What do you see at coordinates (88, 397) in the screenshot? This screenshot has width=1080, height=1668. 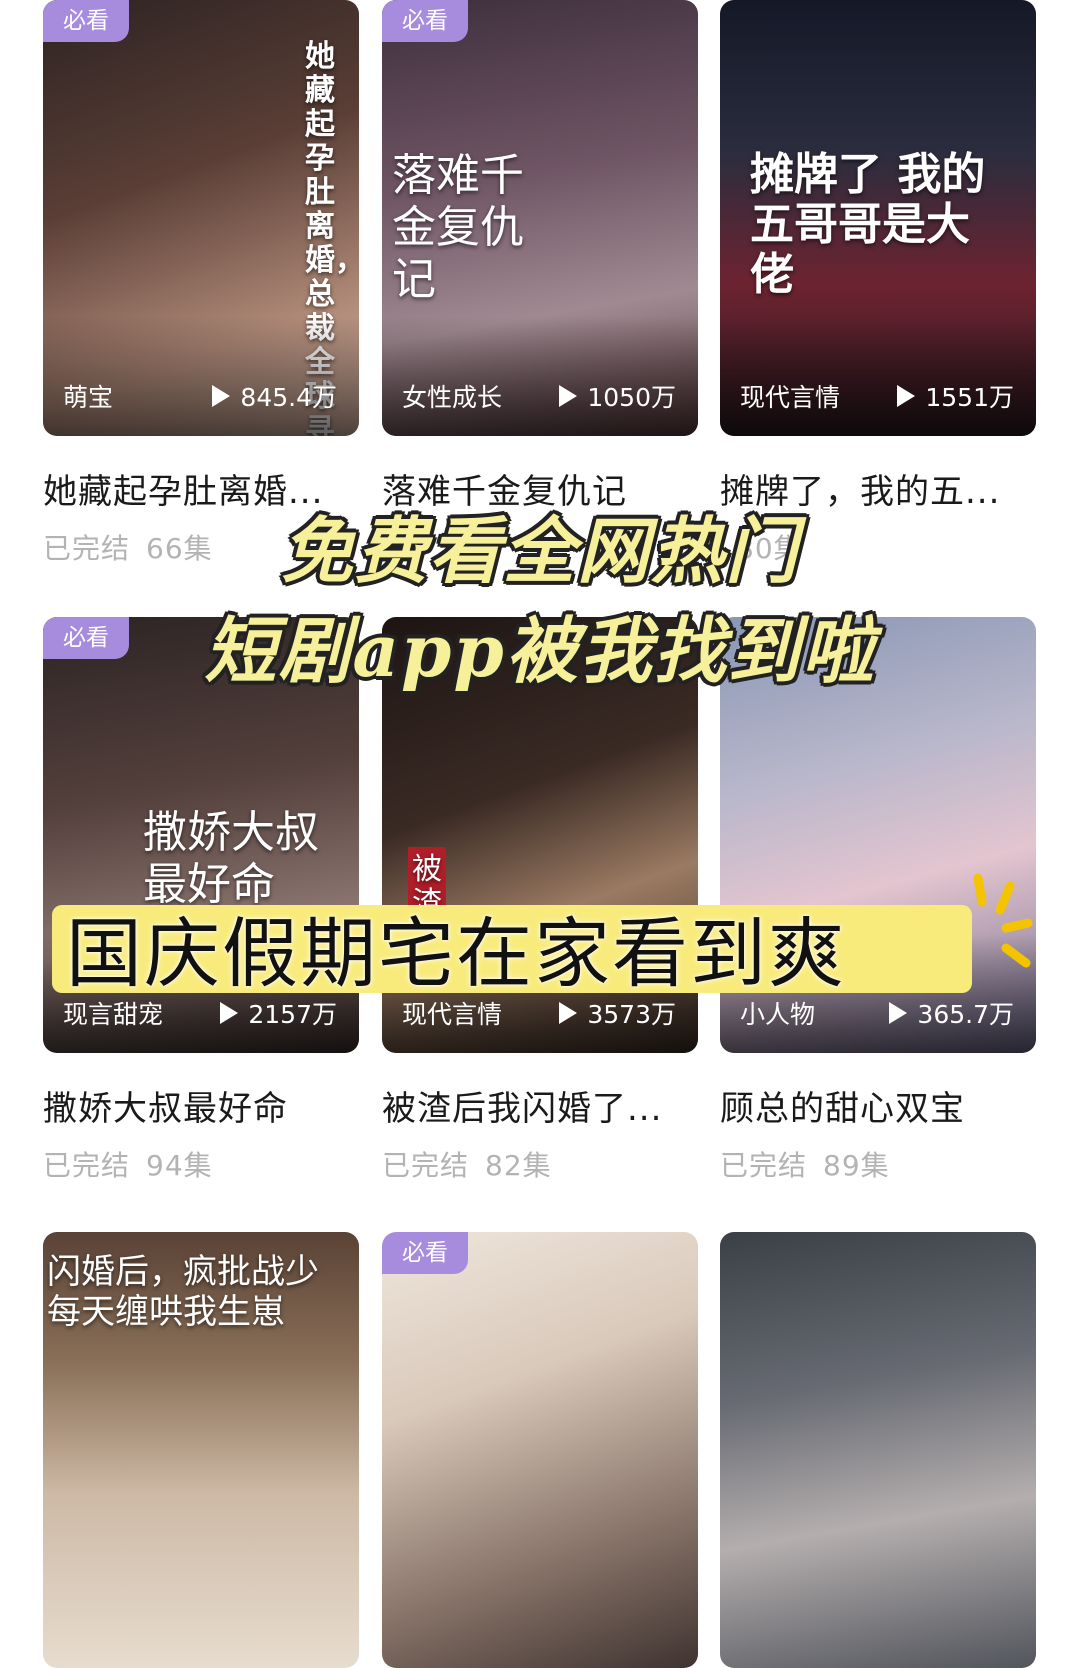 I see `genre-tag: 萌宝` at bounding box center [88, 397].